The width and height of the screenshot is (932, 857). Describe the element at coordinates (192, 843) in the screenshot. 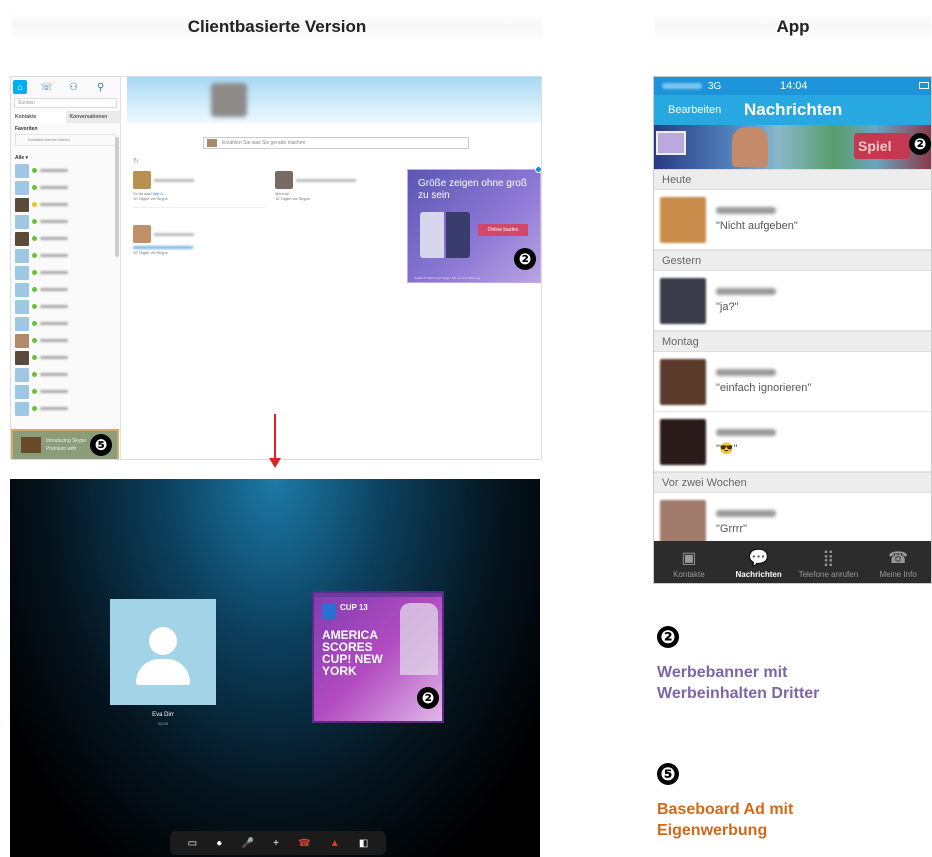

I see `video-icon: ▭` at that location.